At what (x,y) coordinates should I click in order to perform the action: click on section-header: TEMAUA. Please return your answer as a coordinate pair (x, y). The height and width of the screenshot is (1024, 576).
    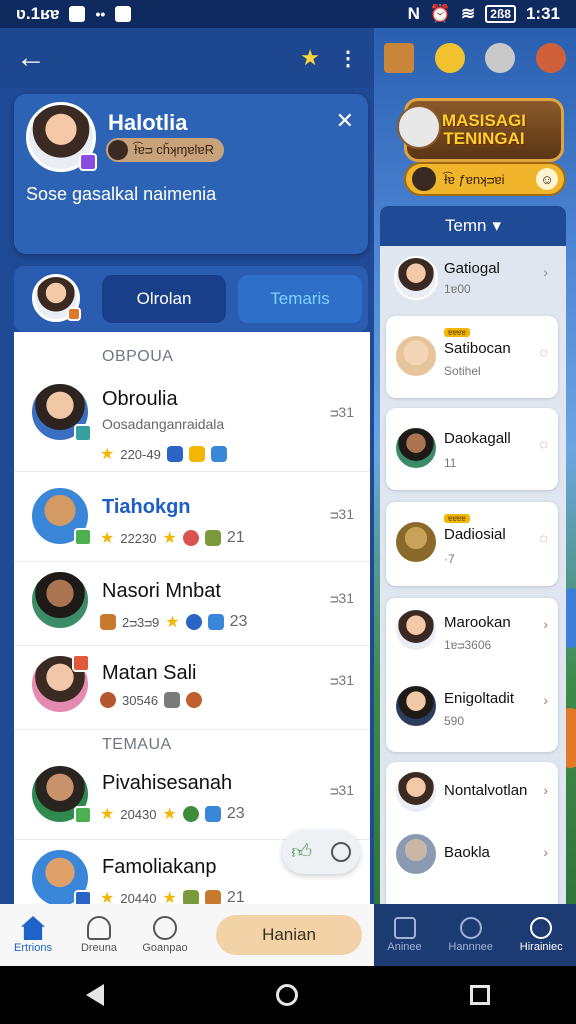
    Looking at the image, I should click on (137, 744).